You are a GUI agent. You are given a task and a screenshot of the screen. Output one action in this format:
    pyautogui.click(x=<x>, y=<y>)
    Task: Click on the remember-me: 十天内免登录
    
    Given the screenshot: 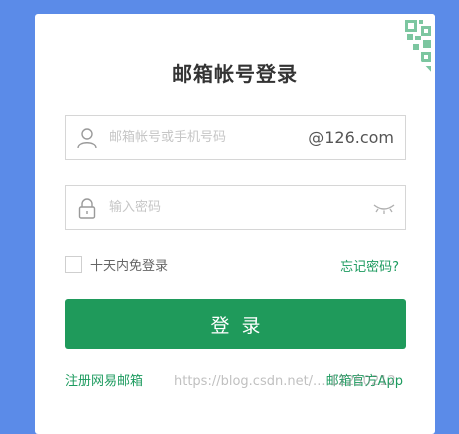 What is the action you would take?
    pyautogui.click(x=116, y=264)
    